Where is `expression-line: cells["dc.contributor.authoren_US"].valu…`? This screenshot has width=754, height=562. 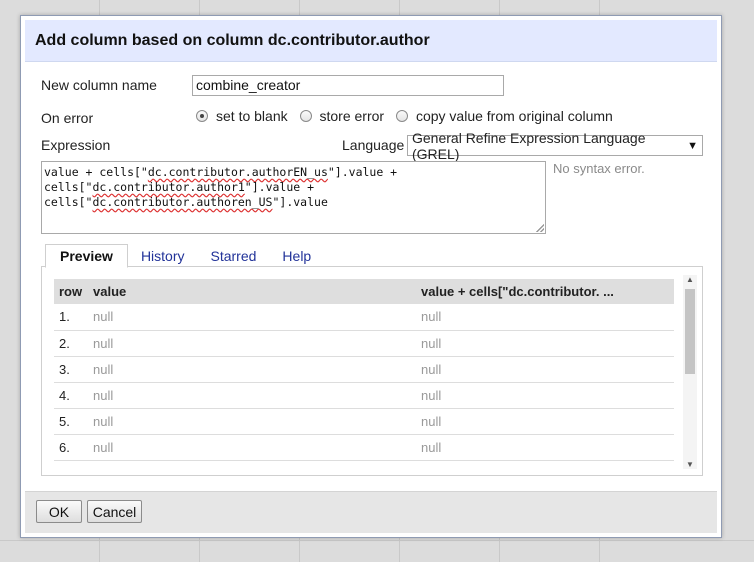
expression-line: cells["dc.contributor.authoren_US"].valu… is located at coordinates (293, 202).